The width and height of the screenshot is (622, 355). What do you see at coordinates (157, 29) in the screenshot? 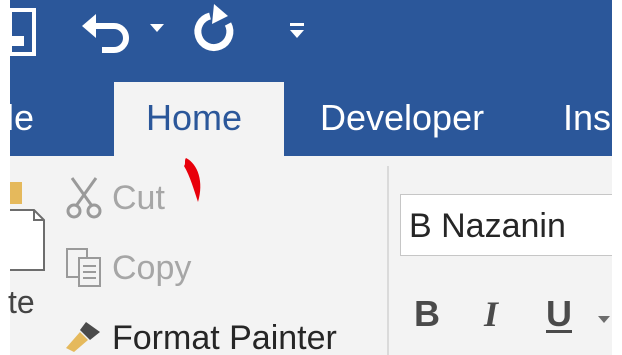
I see `undo-dropdown-icon` at bounding box center [157, 29].